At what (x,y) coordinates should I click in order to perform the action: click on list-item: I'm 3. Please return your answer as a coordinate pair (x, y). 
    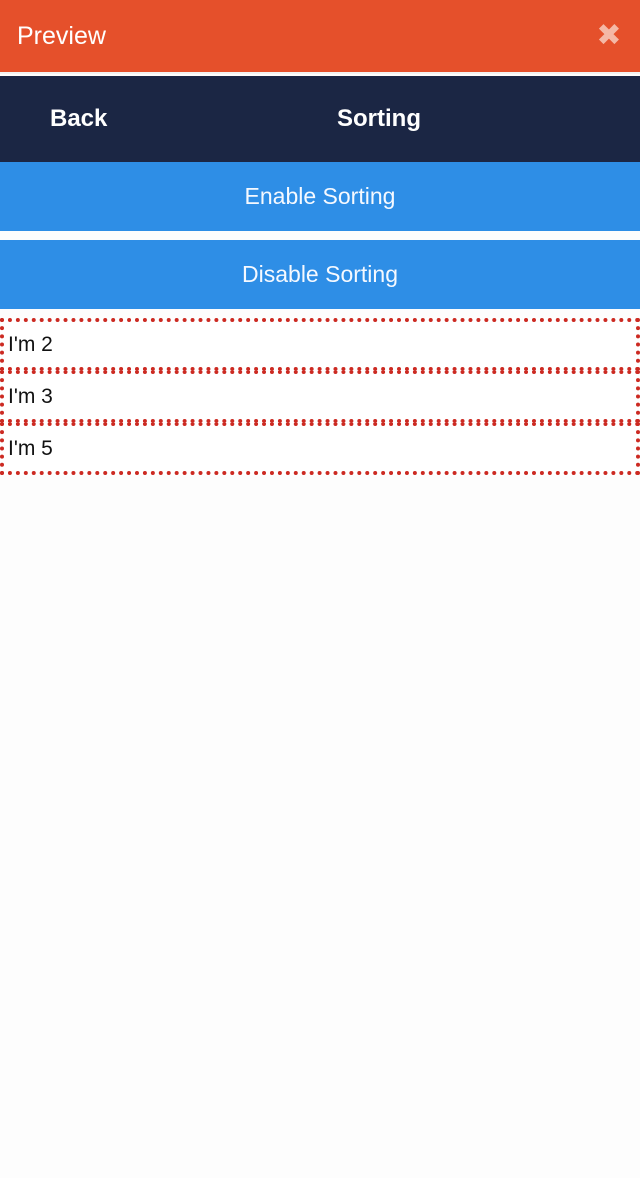
    Looking at the image, I should click on (320, 396).